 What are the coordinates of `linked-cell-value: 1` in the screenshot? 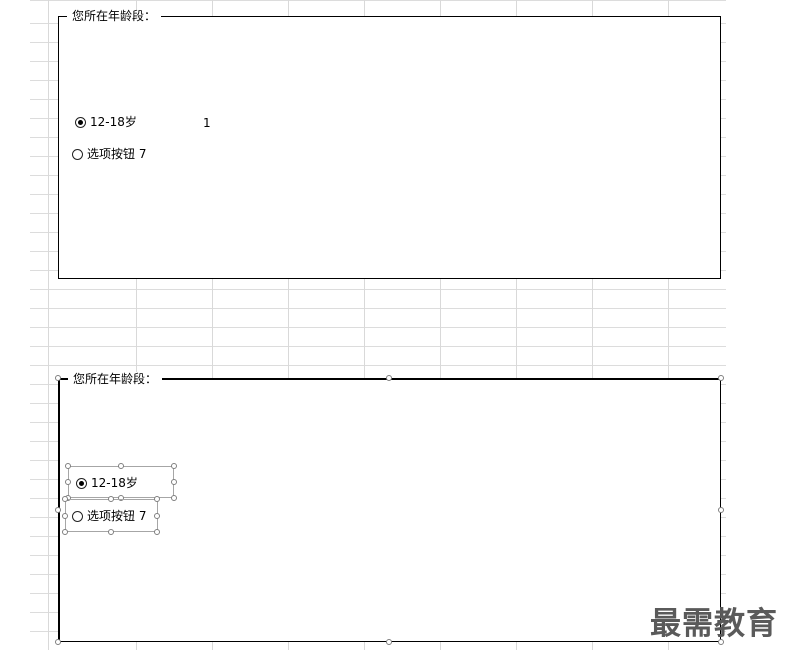 It's located at (207, 123).